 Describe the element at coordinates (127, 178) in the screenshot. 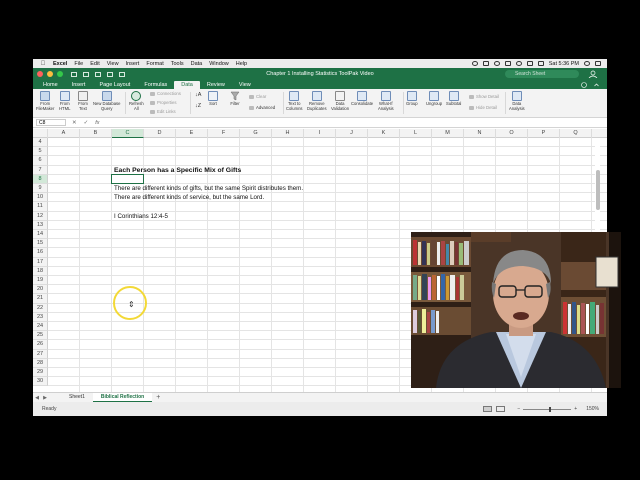

I see `selected-cell` at that location.